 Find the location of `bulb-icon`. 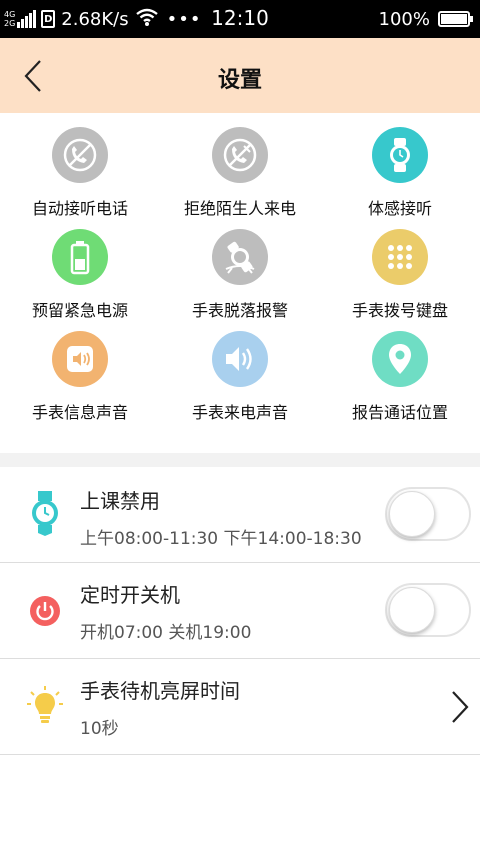

bulb-icon is located at coordinates (45, 705).